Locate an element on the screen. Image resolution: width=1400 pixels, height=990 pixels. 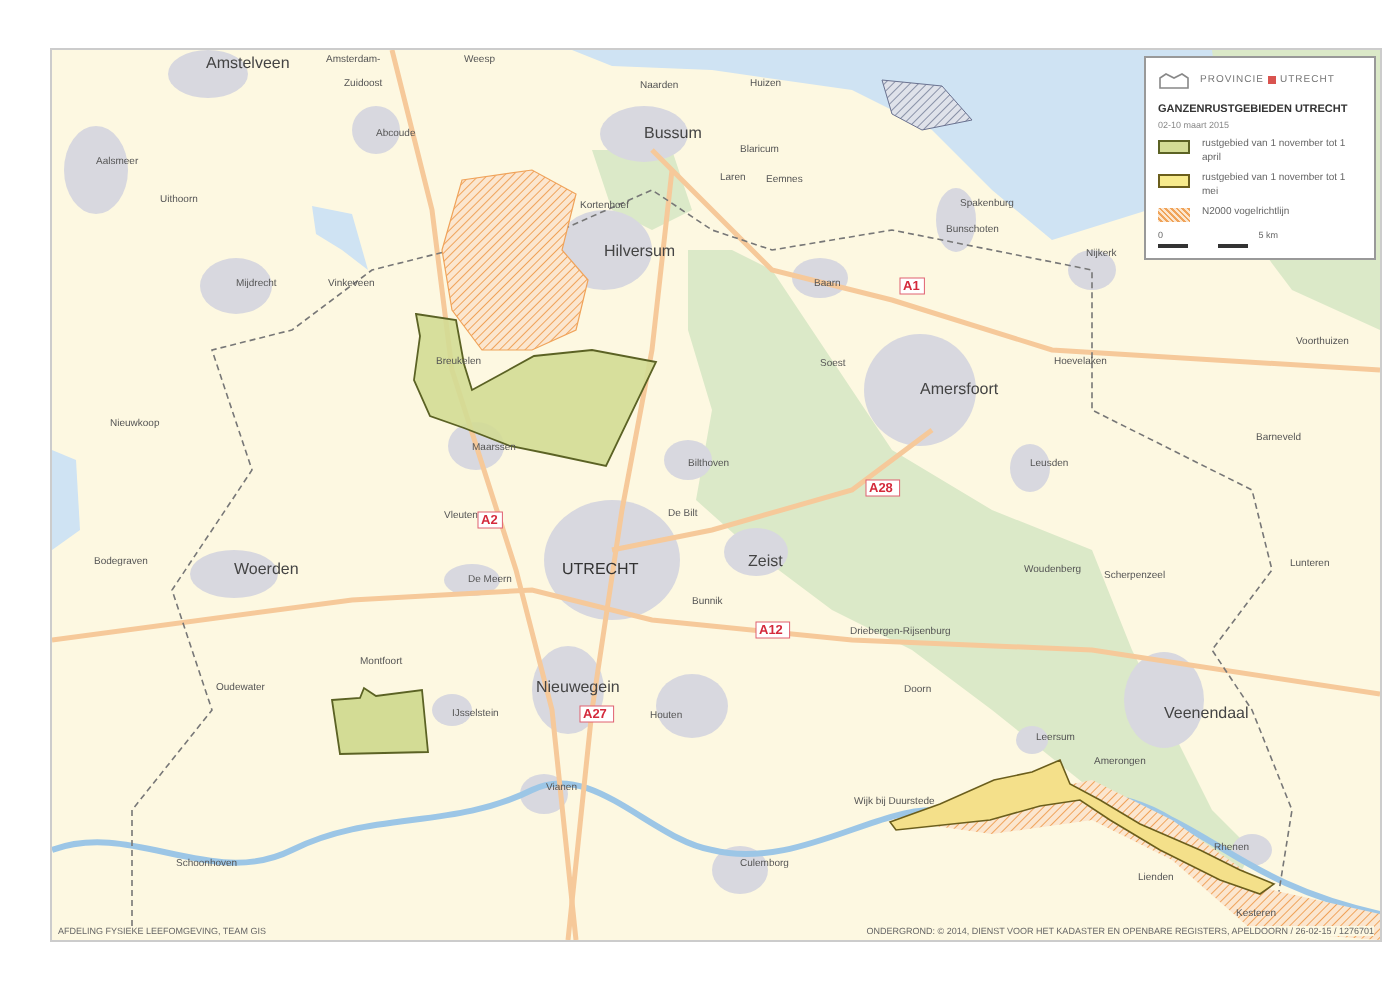
crown-icon is located at coordinates (1174, 80).